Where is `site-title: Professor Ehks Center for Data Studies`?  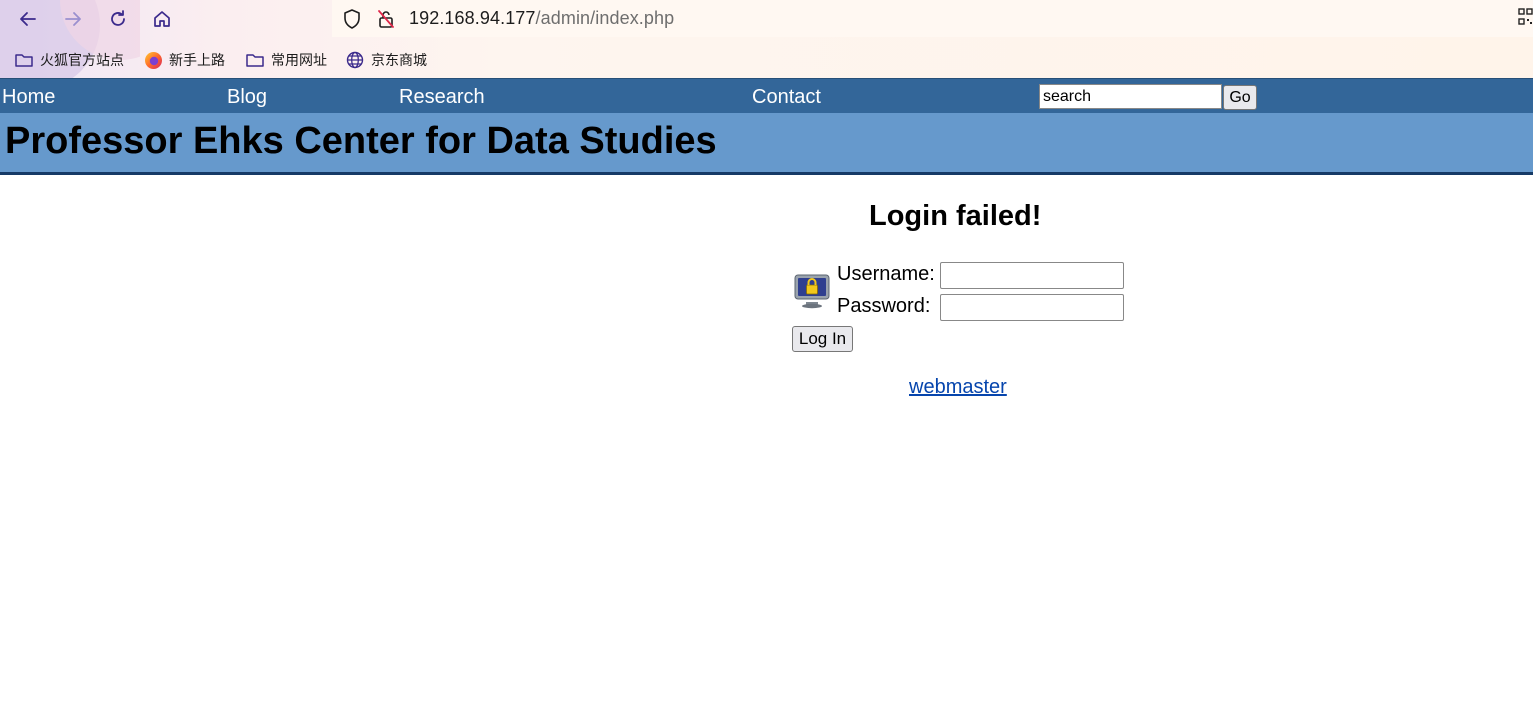
site-title: Professor Ehks Center for Data Studies is located at coordinates (361, 141).